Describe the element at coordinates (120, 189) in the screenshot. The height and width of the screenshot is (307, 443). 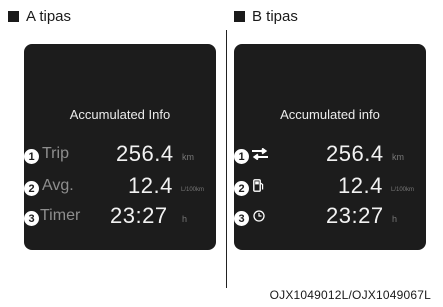
I see `panel-a-row-avg: 2 Avg. 12.4 L/100km` at that location.